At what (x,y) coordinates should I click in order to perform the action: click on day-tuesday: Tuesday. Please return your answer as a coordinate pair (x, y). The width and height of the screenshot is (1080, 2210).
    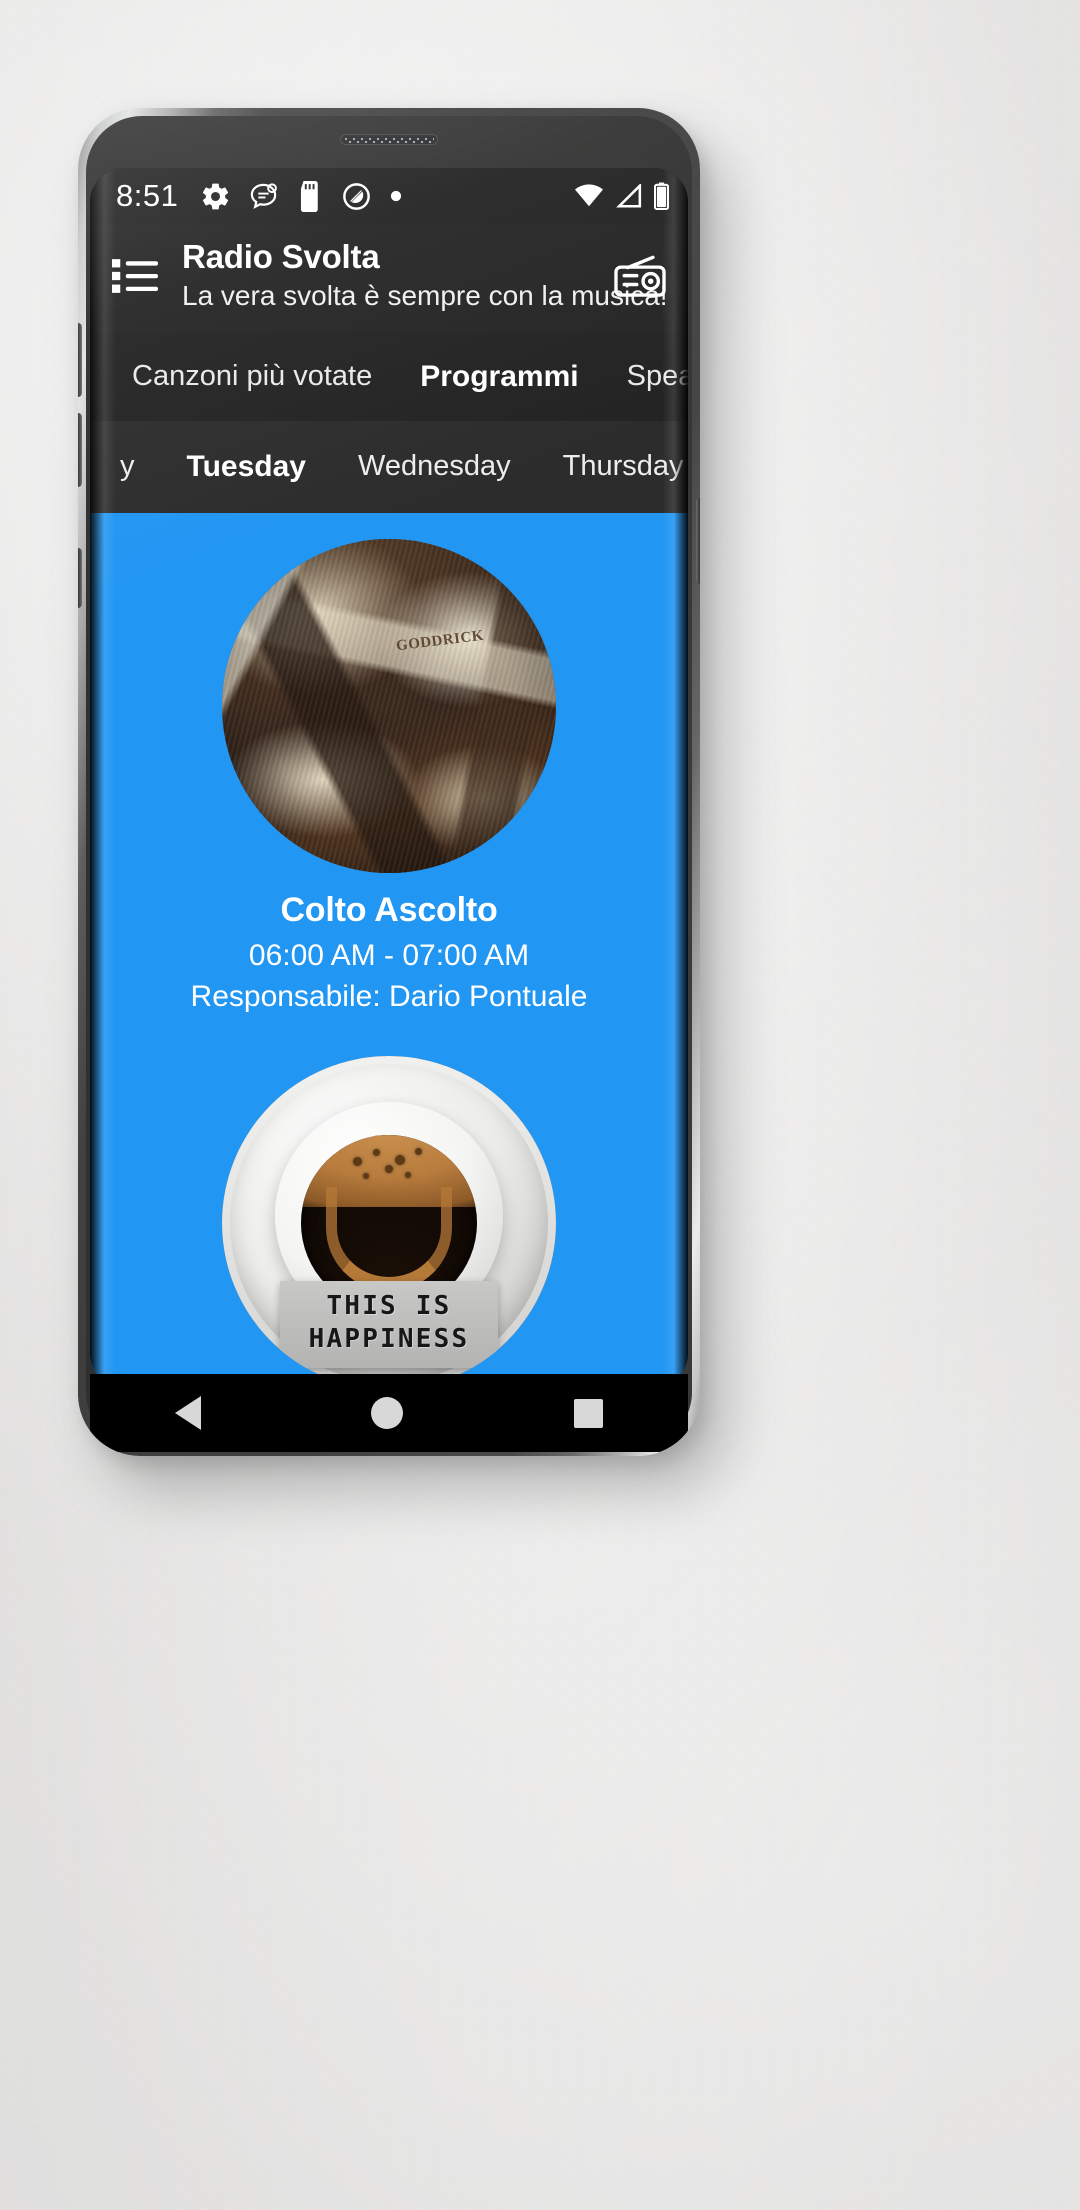
    Looking at the image, I should click on (247, 467).